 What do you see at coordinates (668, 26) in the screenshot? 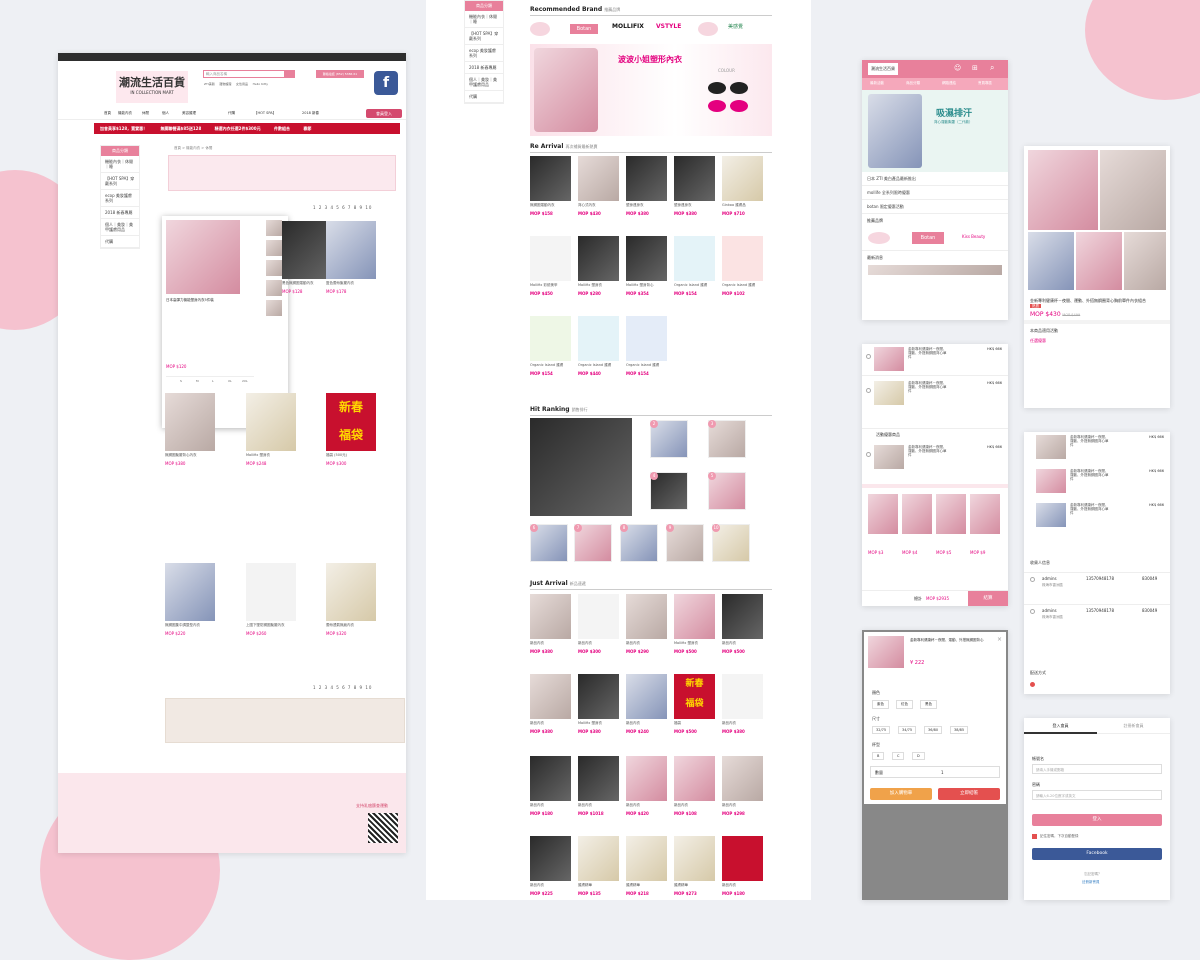
I see `brand-logo: VSTYLE` at bounding box center [668, 26].